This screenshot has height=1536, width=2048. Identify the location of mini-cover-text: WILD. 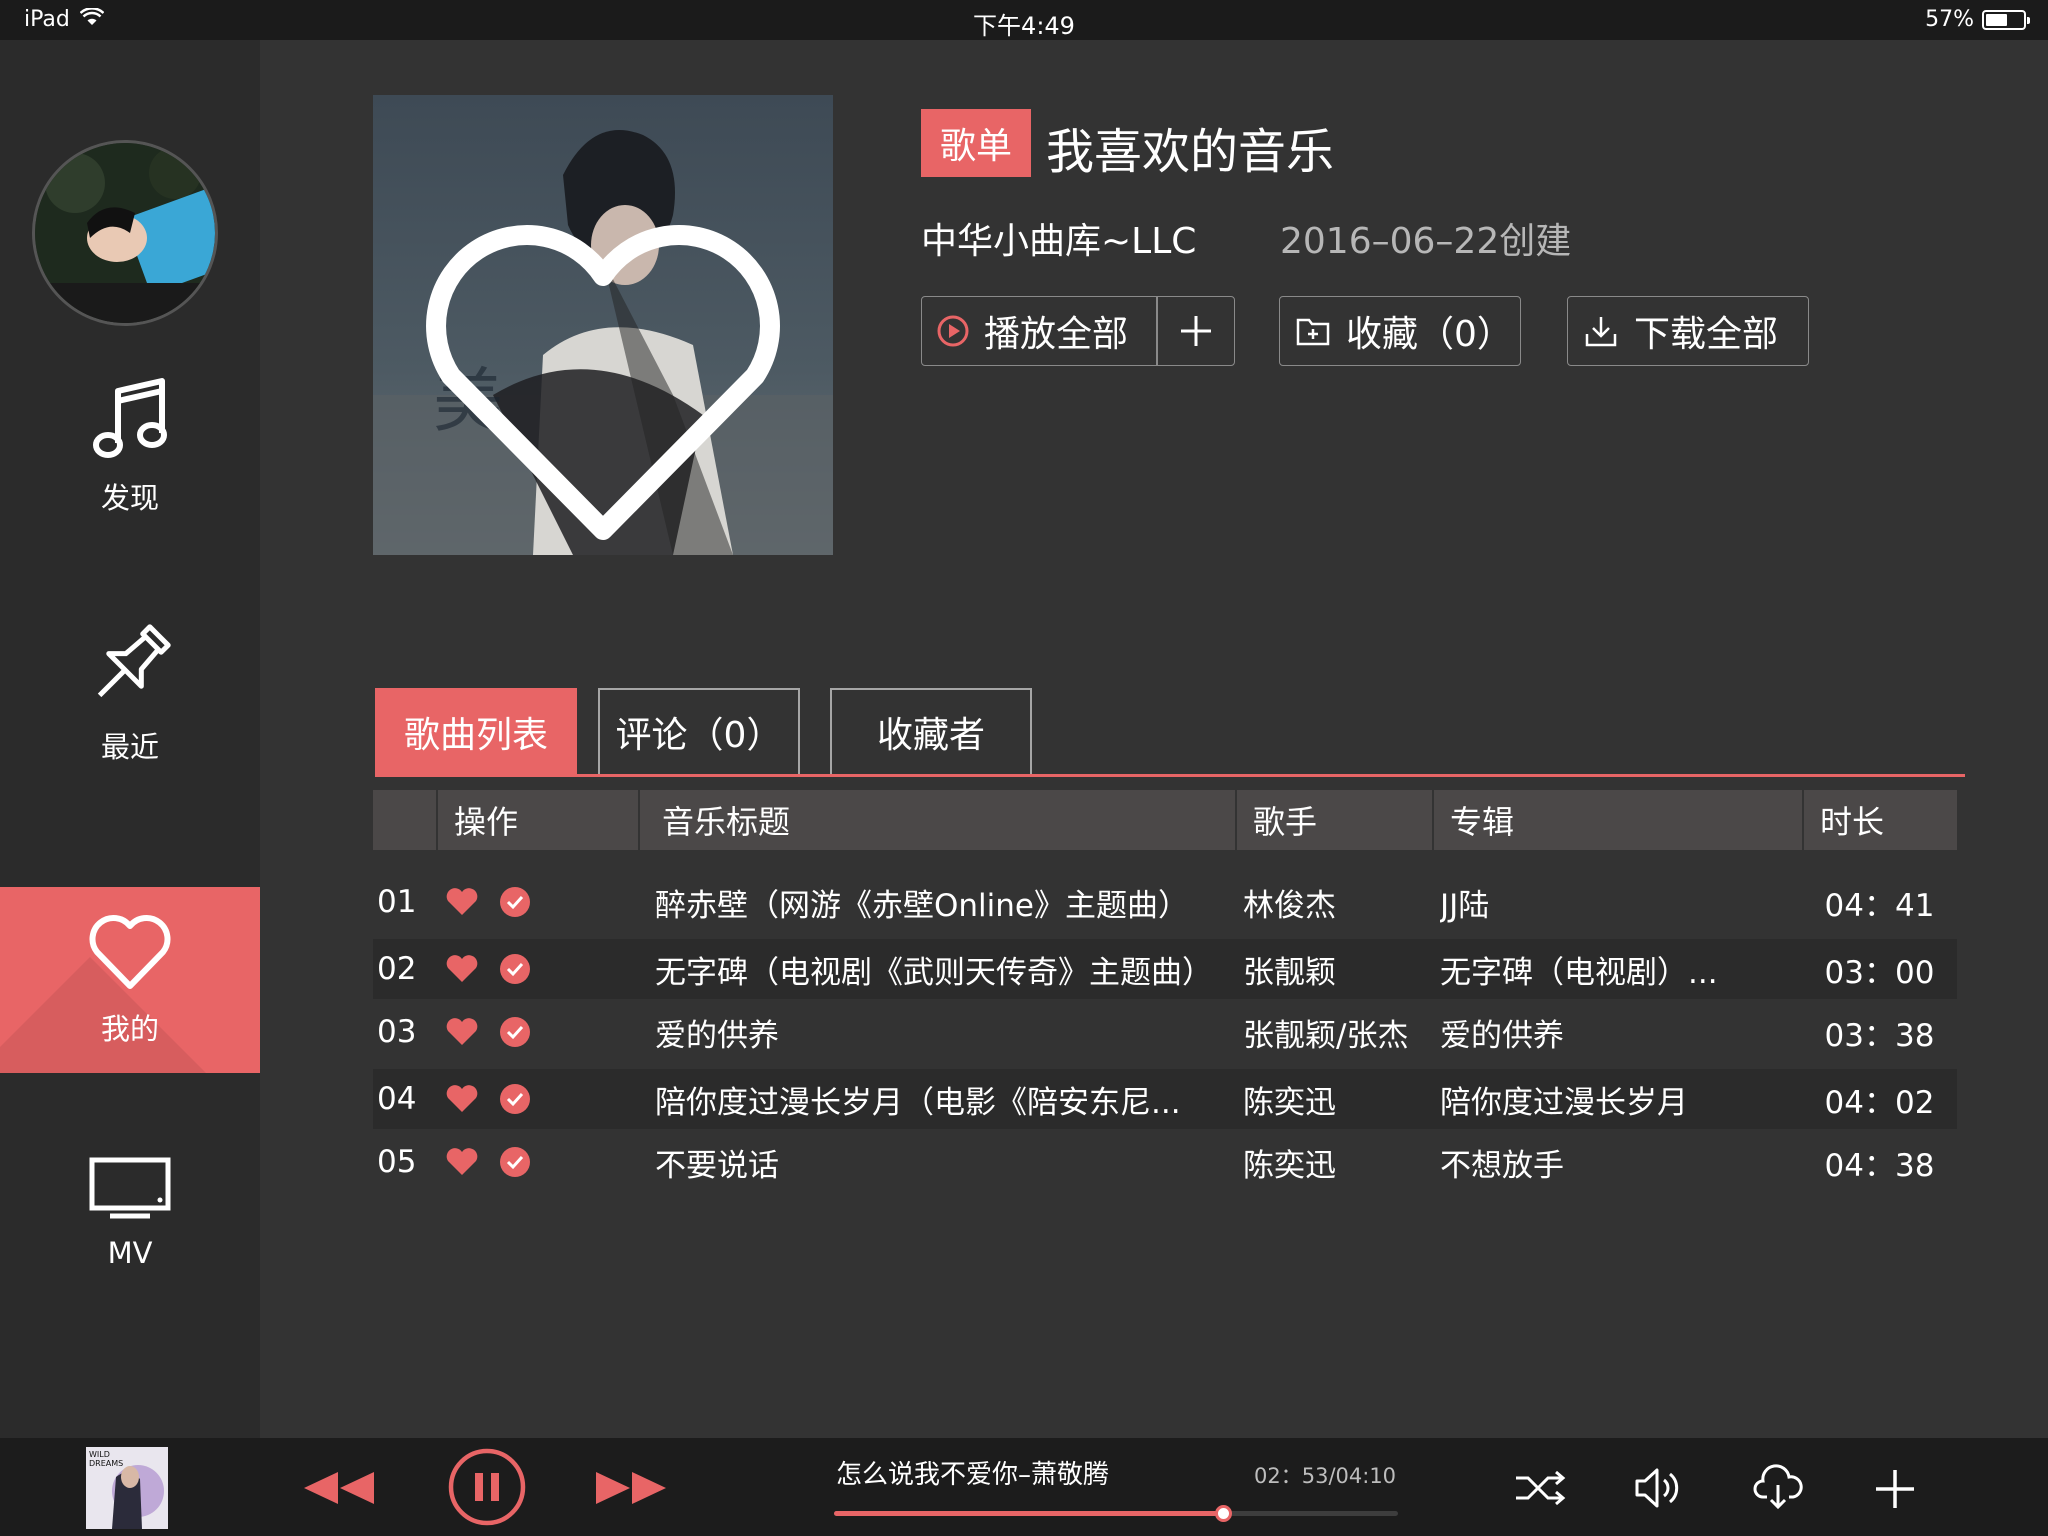
(99, 1454).